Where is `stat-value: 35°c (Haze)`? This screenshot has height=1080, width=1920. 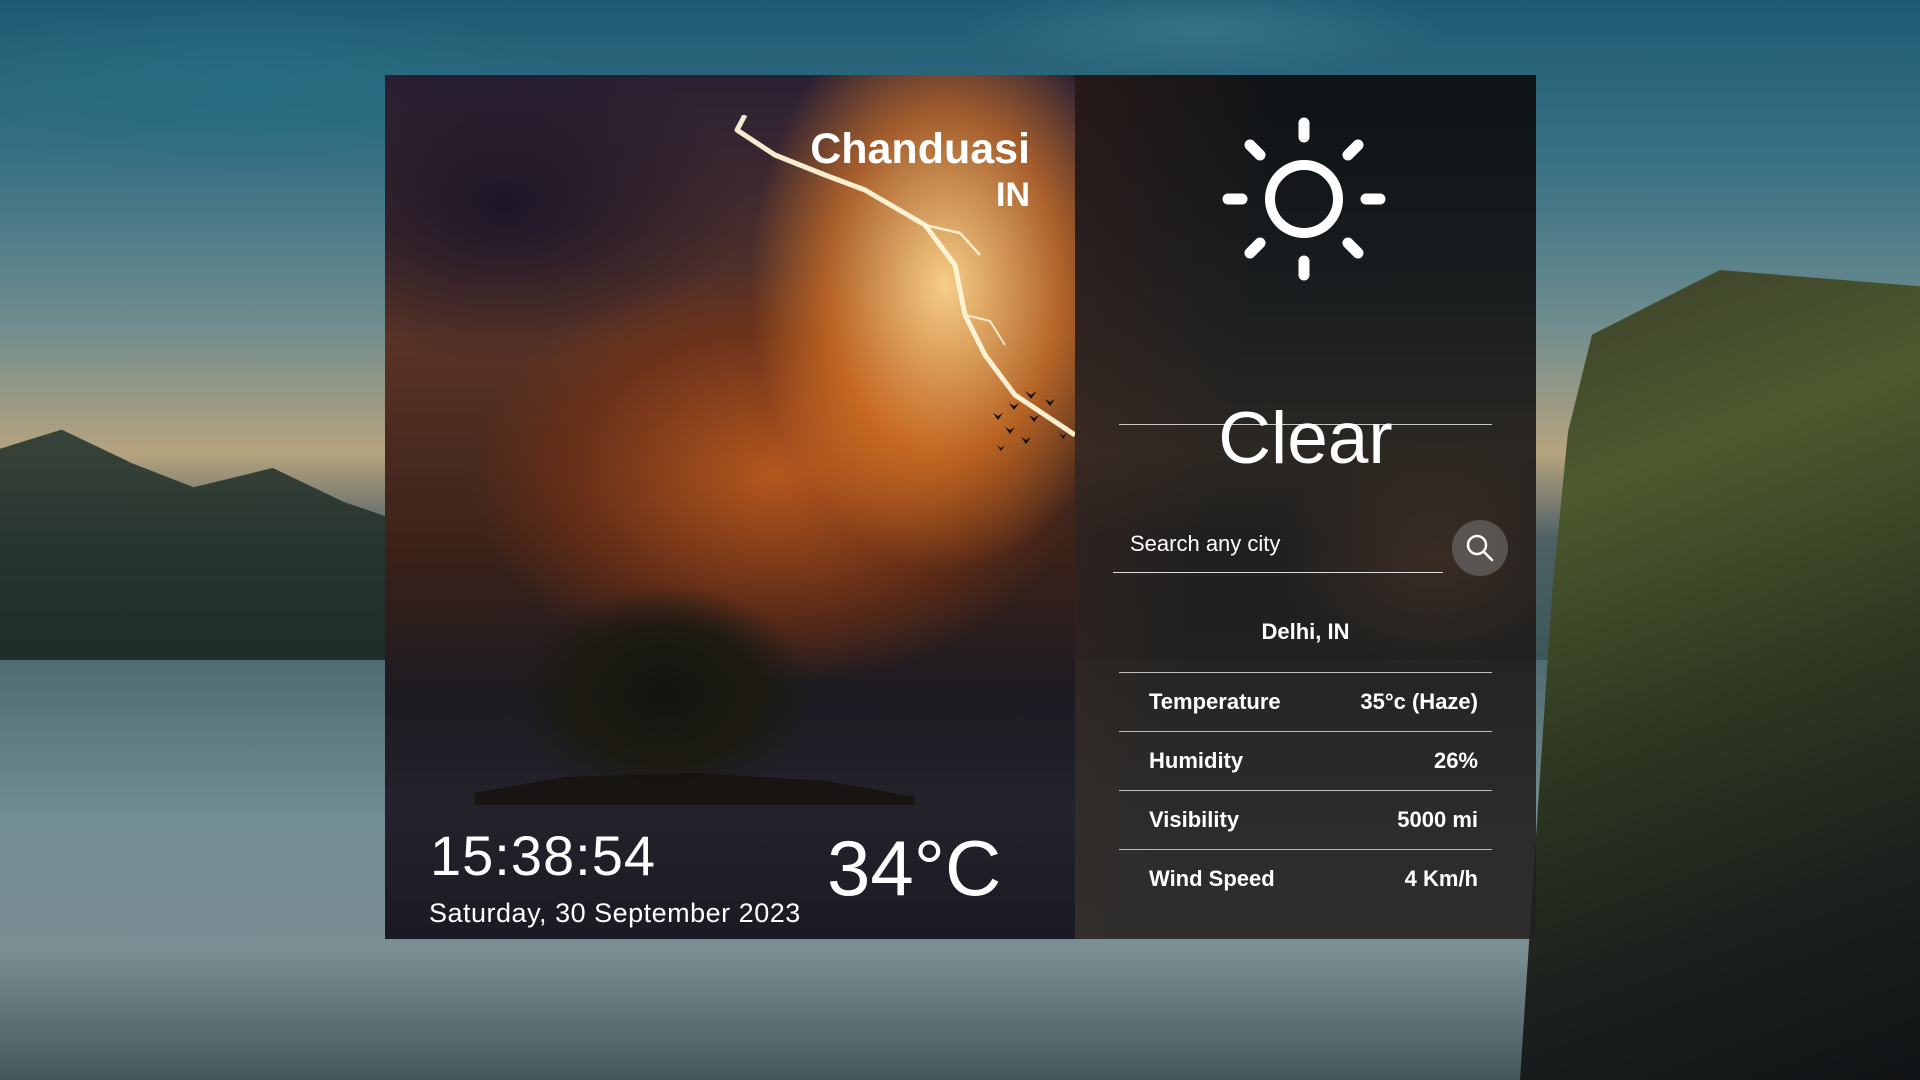
stat-value: 35°c (Haze) is located at coordinates (1419, 701).